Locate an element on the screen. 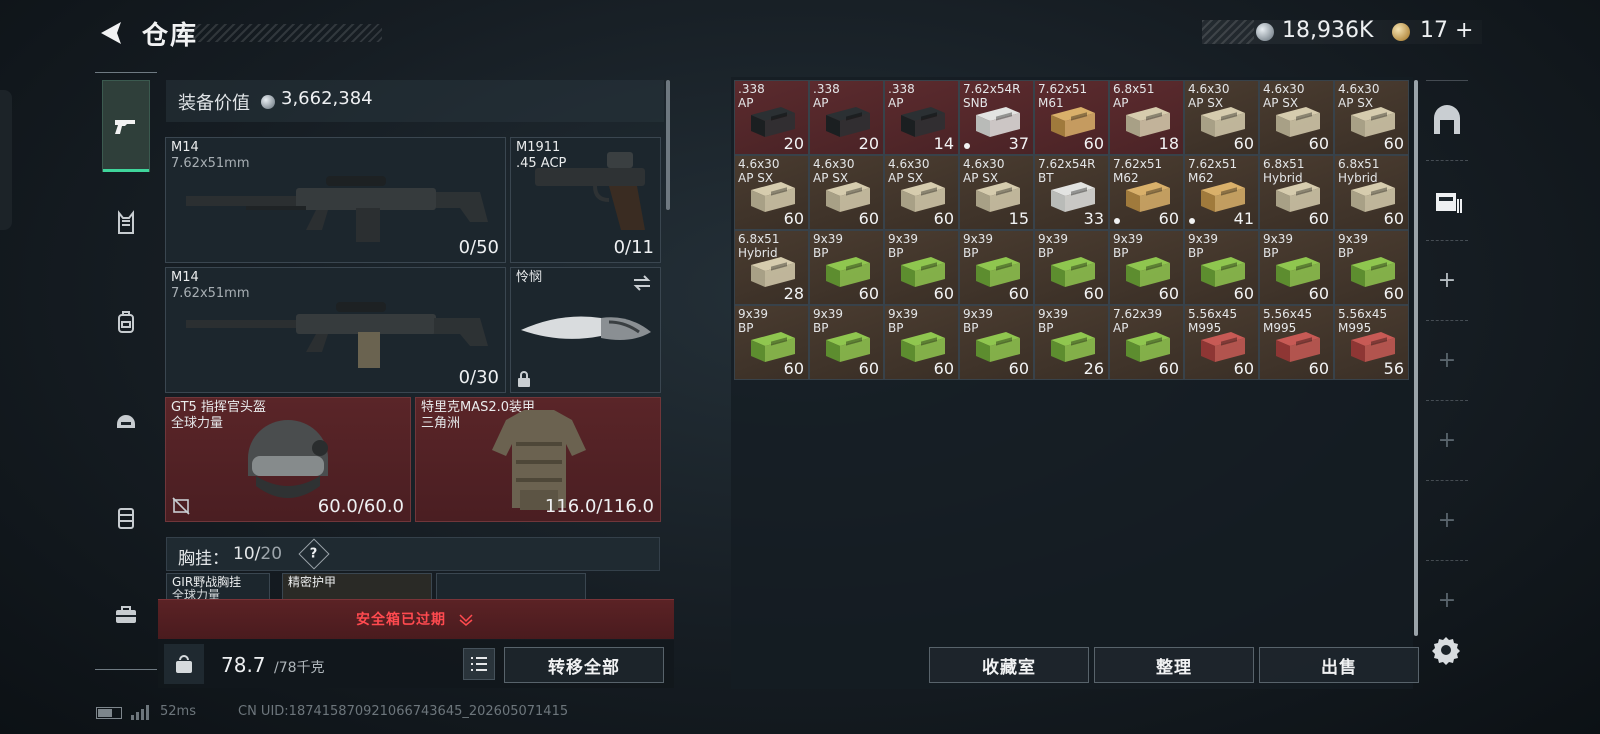  item-count: 14 is located at coordinates (943, 143).